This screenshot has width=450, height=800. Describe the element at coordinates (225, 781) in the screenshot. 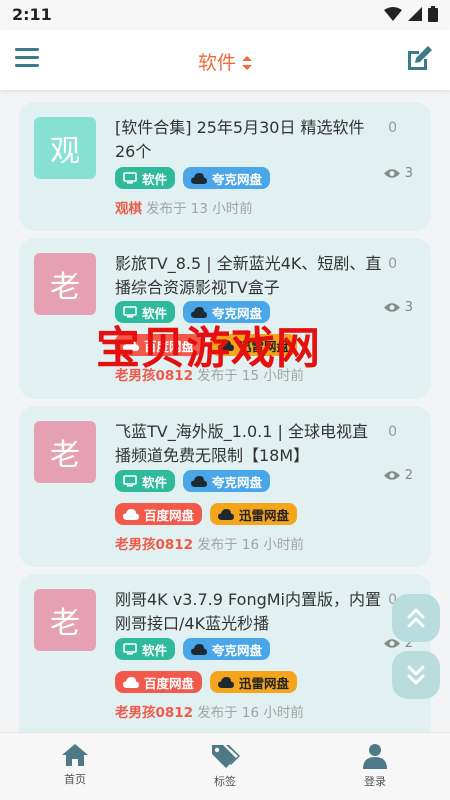

I see `nav-tags-label: 标签` at that location.